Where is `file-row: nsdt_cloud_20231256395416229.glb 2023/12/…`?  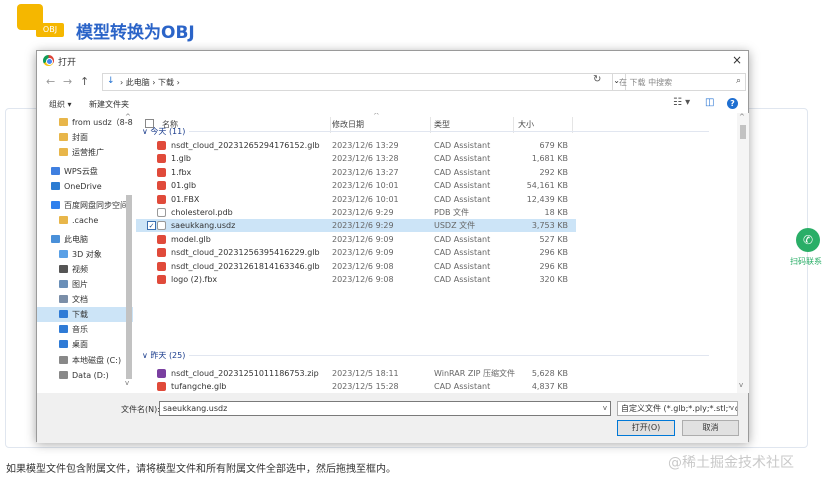
file-row: nsdt_cloud_20231256395416229.glb 2023/12/… is located at coordinates (356, 252).